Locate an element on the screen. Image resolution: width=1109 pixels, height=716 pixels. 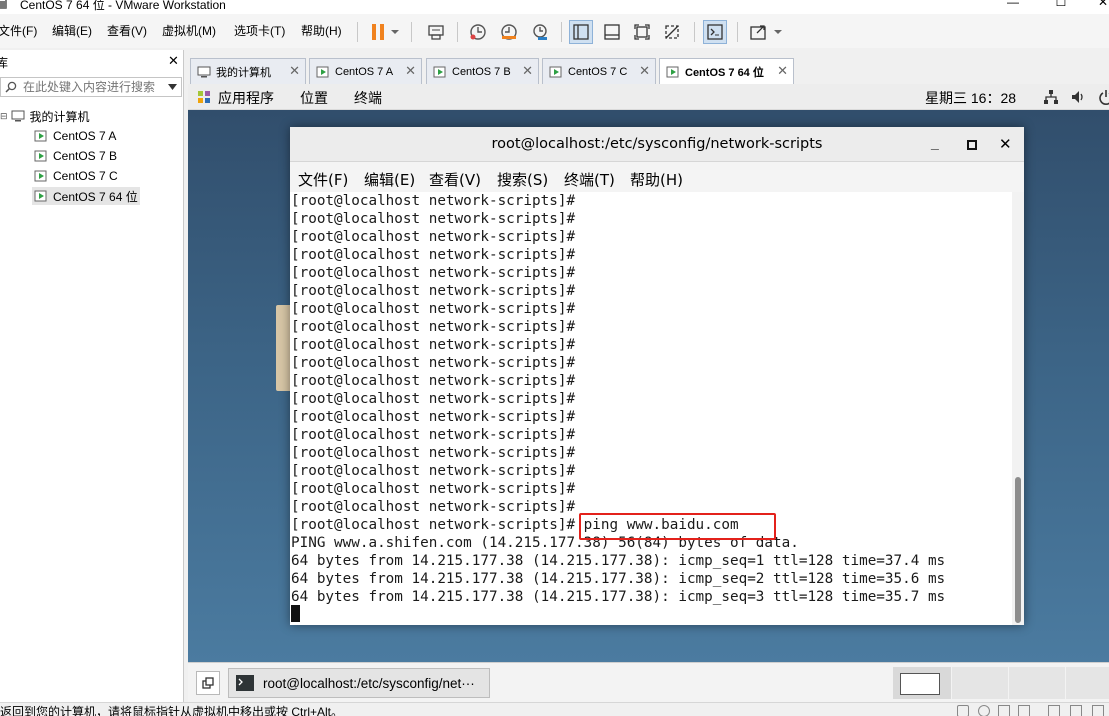
device-messages-icon is located at coordinates (1098, 710).